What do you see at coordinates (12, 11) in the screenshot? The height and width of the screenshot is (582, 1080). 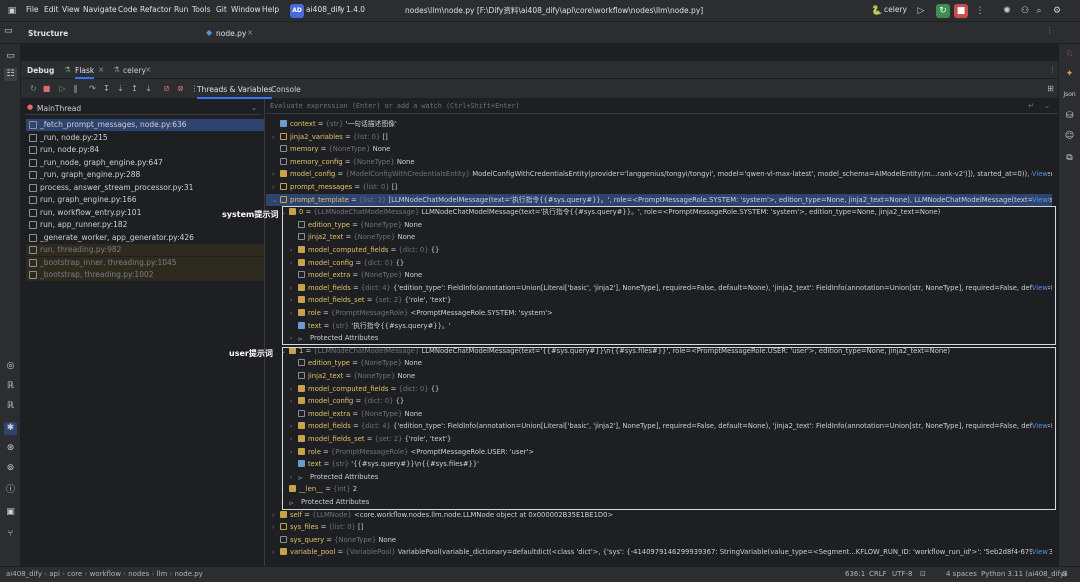 I see `app-logo-icon: ▣` at bounding box center [12, 11].